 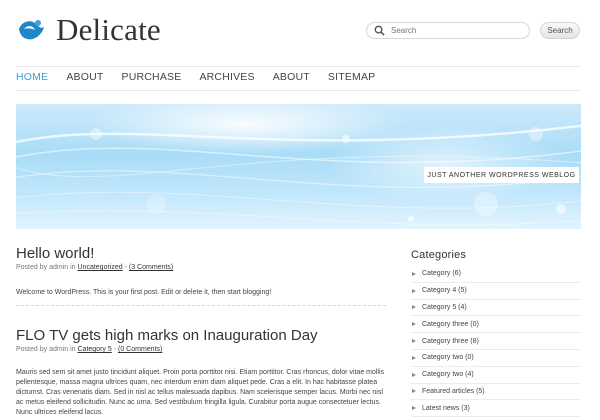 I want to click on category-item: Category three (8), so click(x=496, y=341).